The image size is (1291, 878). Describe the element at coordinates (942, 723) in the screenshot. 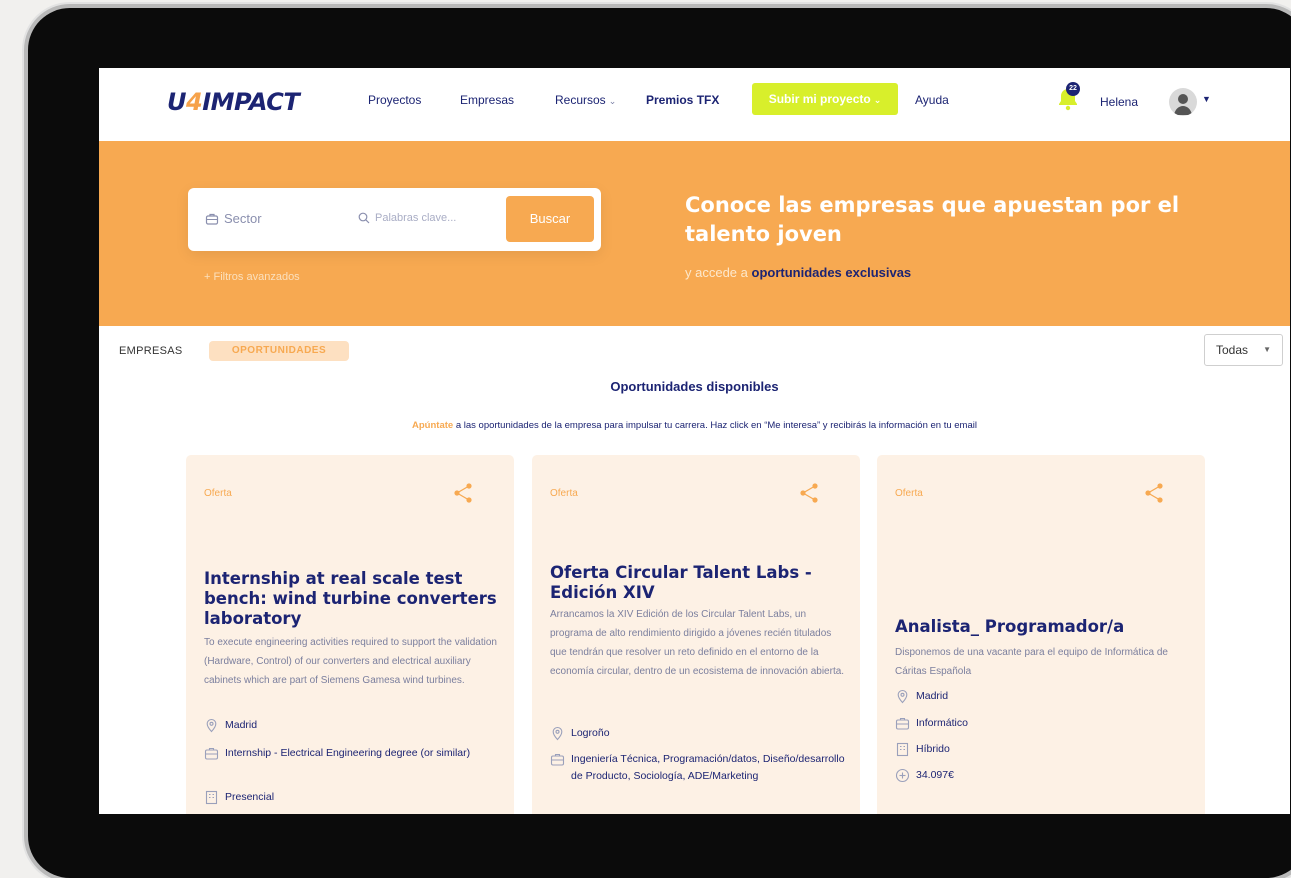

I see `card-area-text: Informático` at that location.